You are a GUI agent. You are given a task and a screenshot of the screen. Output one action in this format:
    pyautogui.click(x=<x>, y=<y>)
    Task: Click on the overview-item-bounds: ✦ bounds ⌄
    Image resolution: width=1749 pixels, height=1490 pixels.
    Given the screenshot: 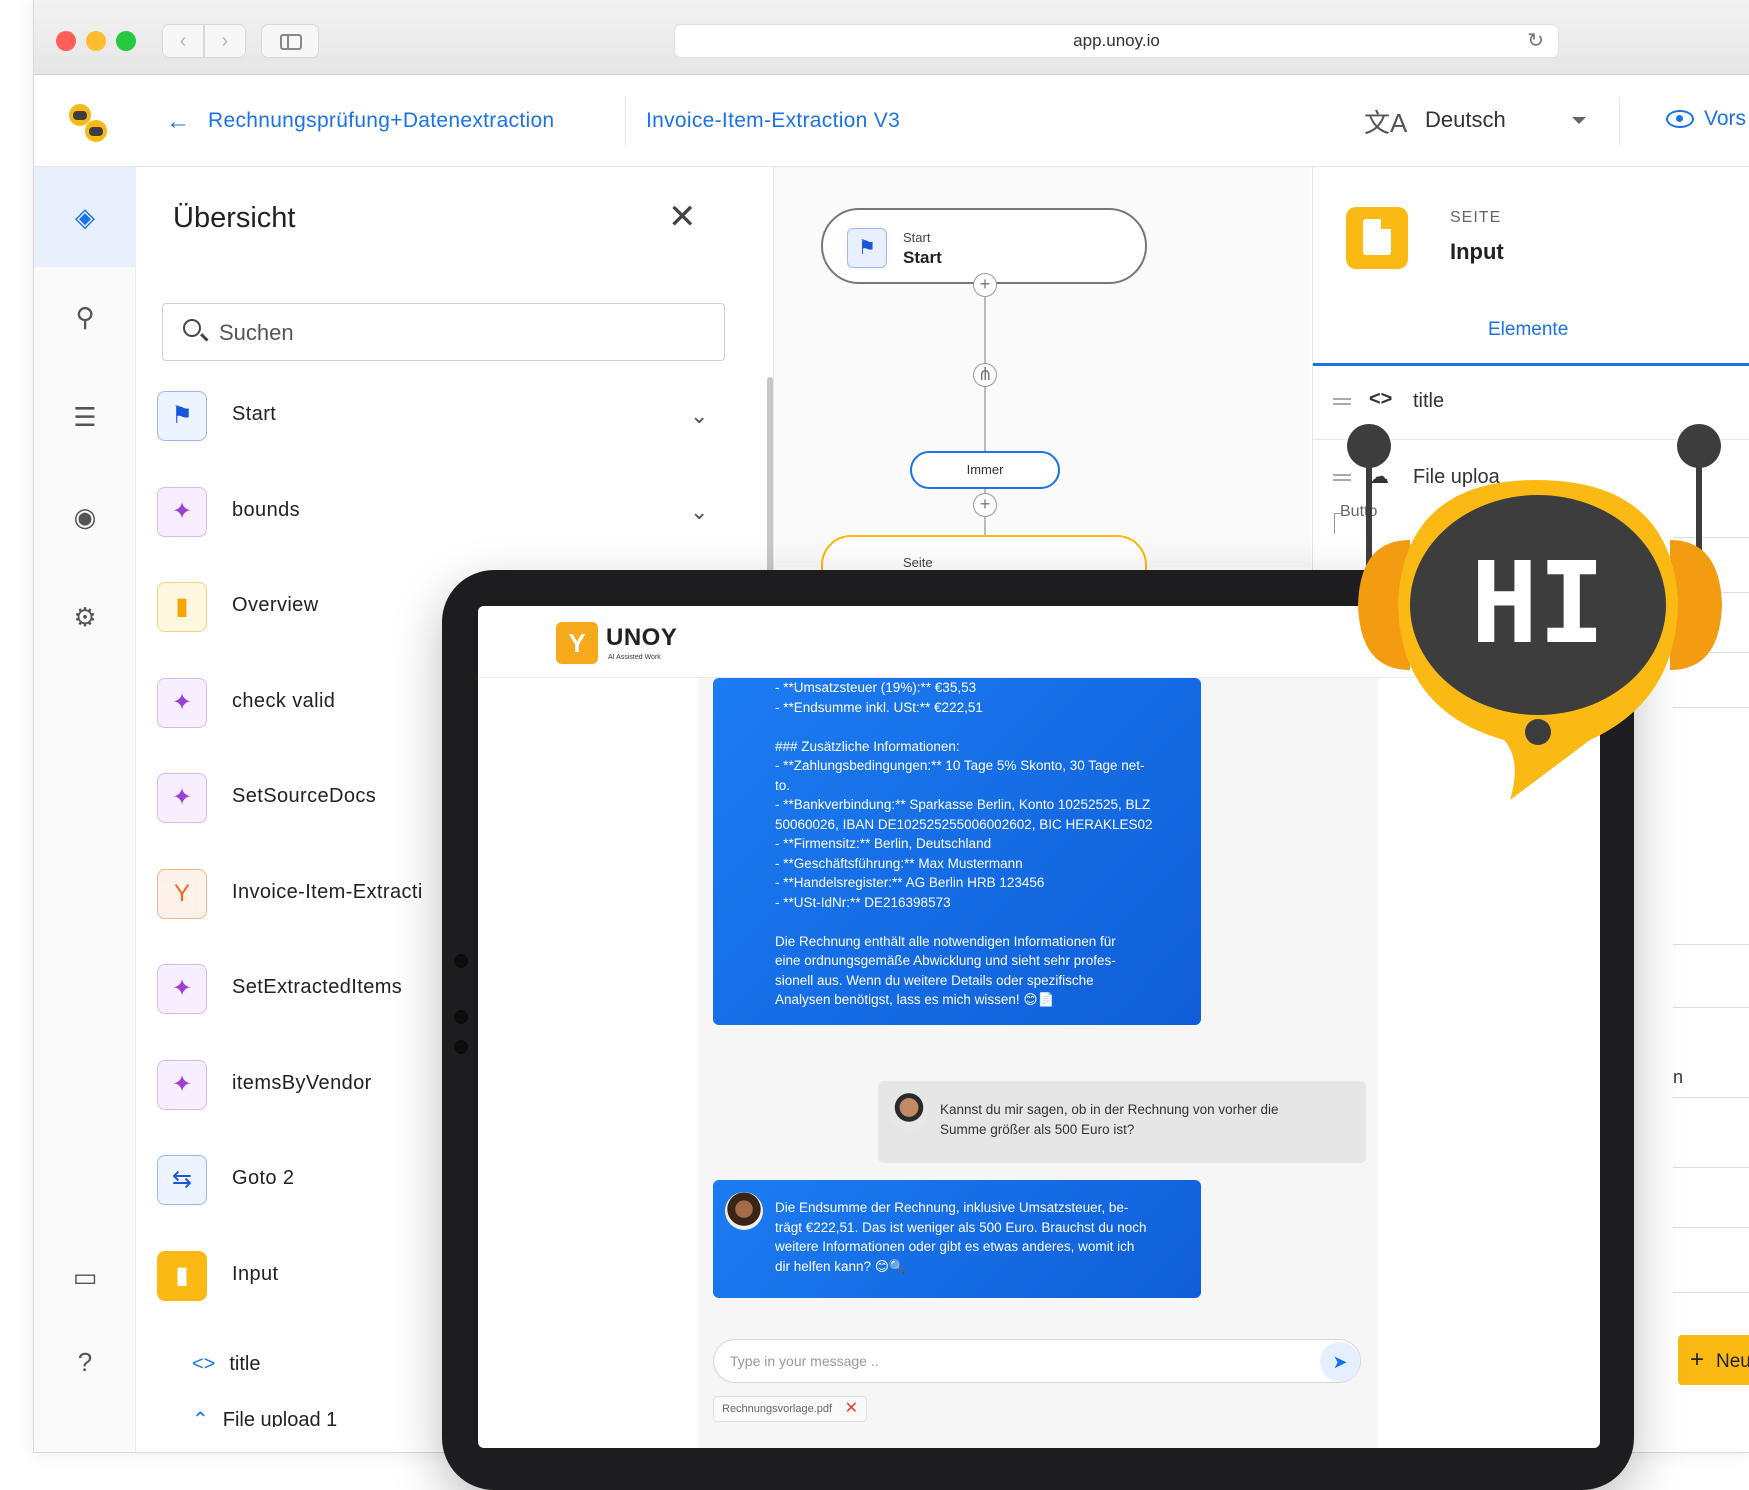 What is the action you would take?
    pyautogui.click(x=447, y=512)
    